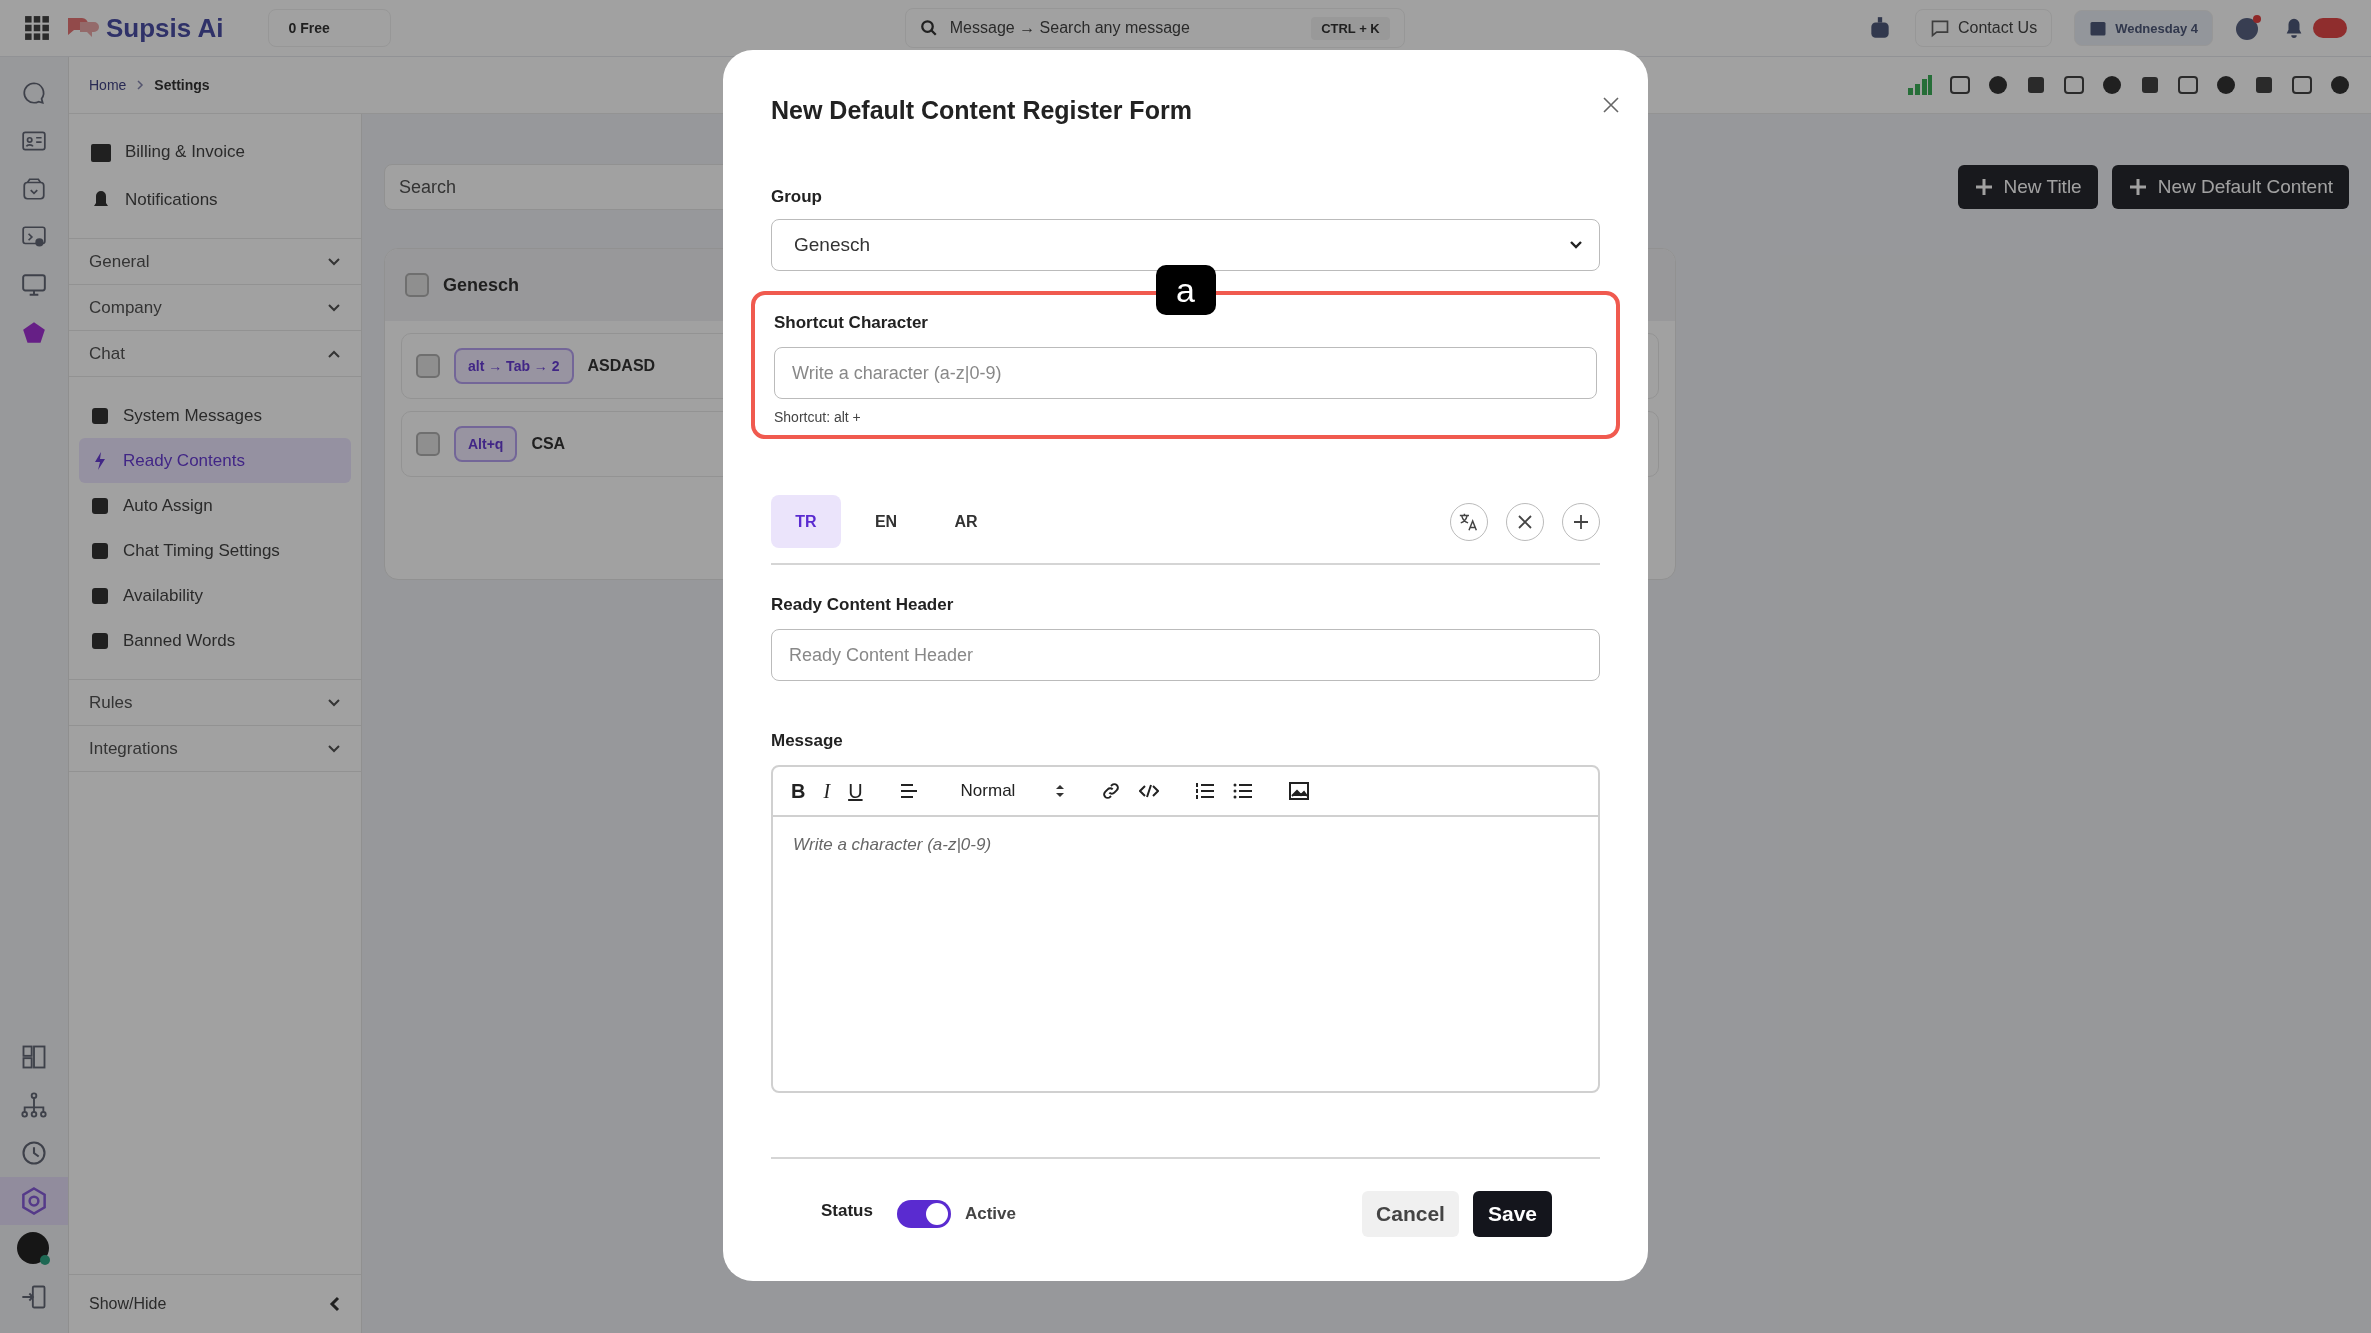 The width and height of the screenshot is (2371, 1333). Describe the element at coordinates (621, 366) in the screenshot. I see `content-title: ASDASD` at that location.